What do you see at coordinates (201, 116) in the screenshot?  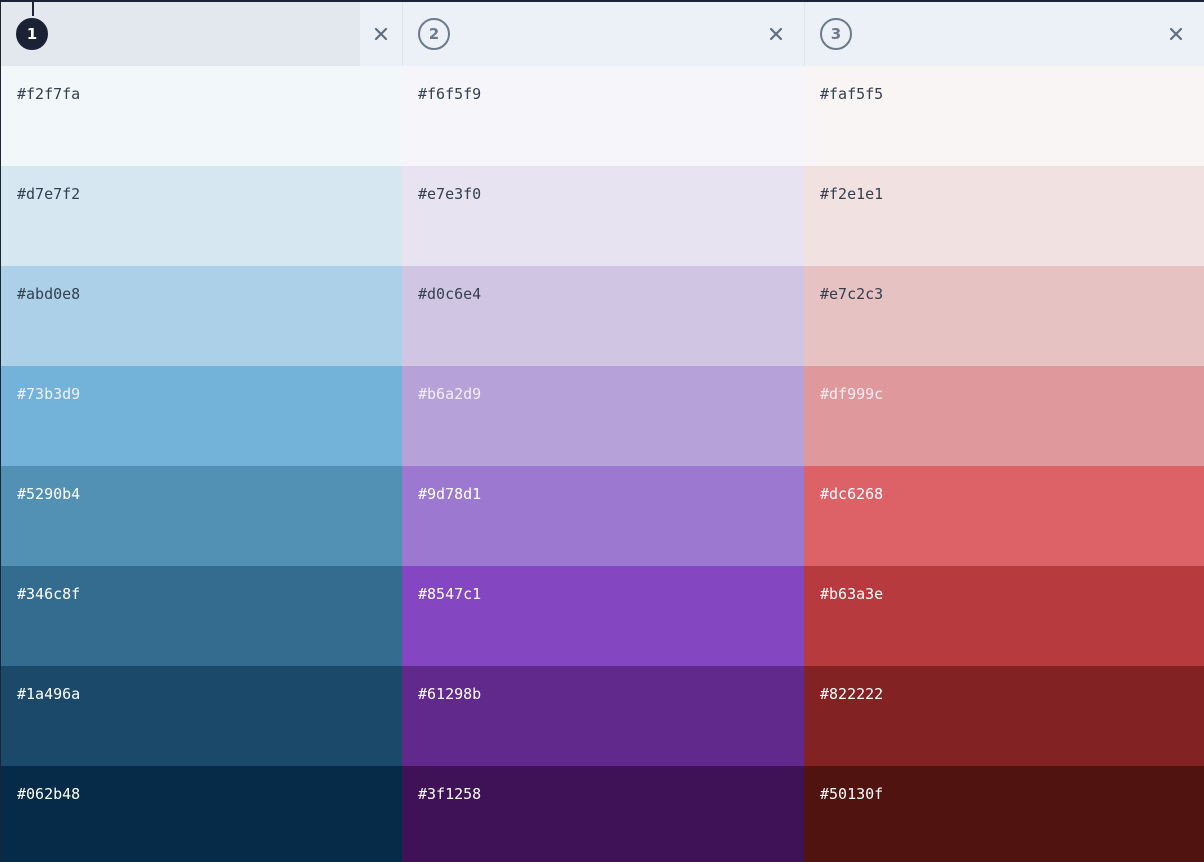 I see `color-swatch: #f2f7fa` at bounding box center [201, 116].